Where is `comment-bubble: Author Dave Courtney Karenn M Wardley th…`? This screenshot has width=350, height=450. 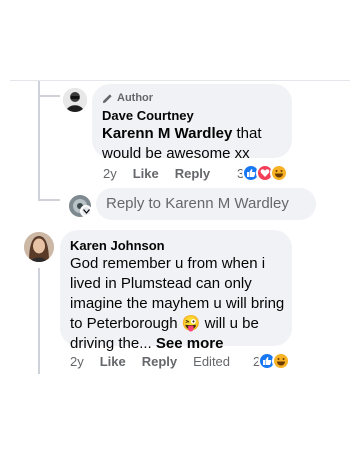
comment-bubble: Author Dave Courtney Karenn M Wardley th… is located at coordinates (192, 123).